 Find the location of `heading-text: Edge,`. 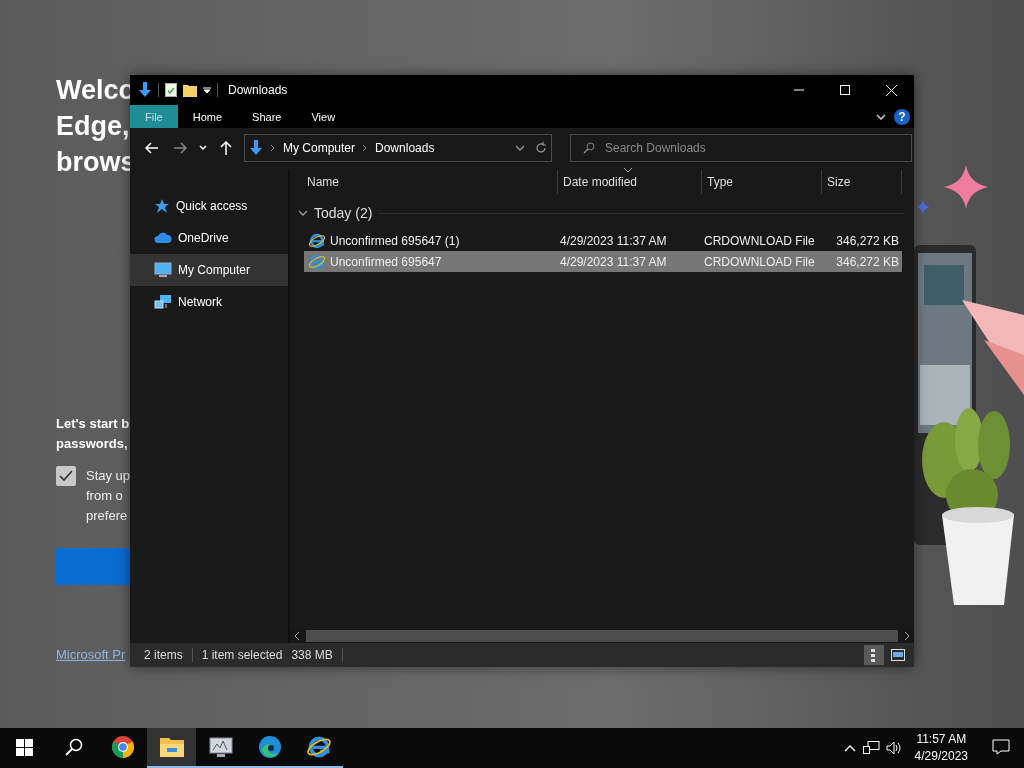

heading-text: Edge, is located at coordinates (93, 126).